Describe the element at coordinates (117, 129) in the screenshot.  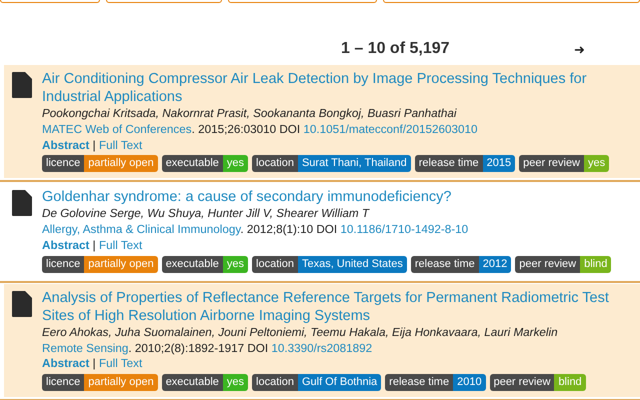
I see `journal-link: MATEC Web of Conferences` at that location.